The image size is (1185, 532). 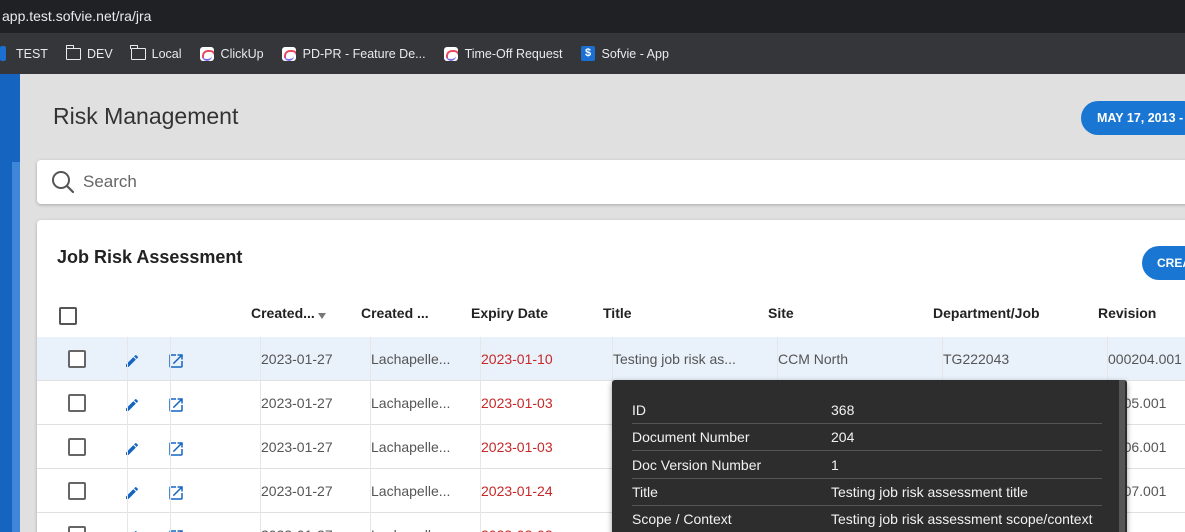 I want to click on date-range-button: MAY 17, 2013 -, so click(x=1133, y=118).